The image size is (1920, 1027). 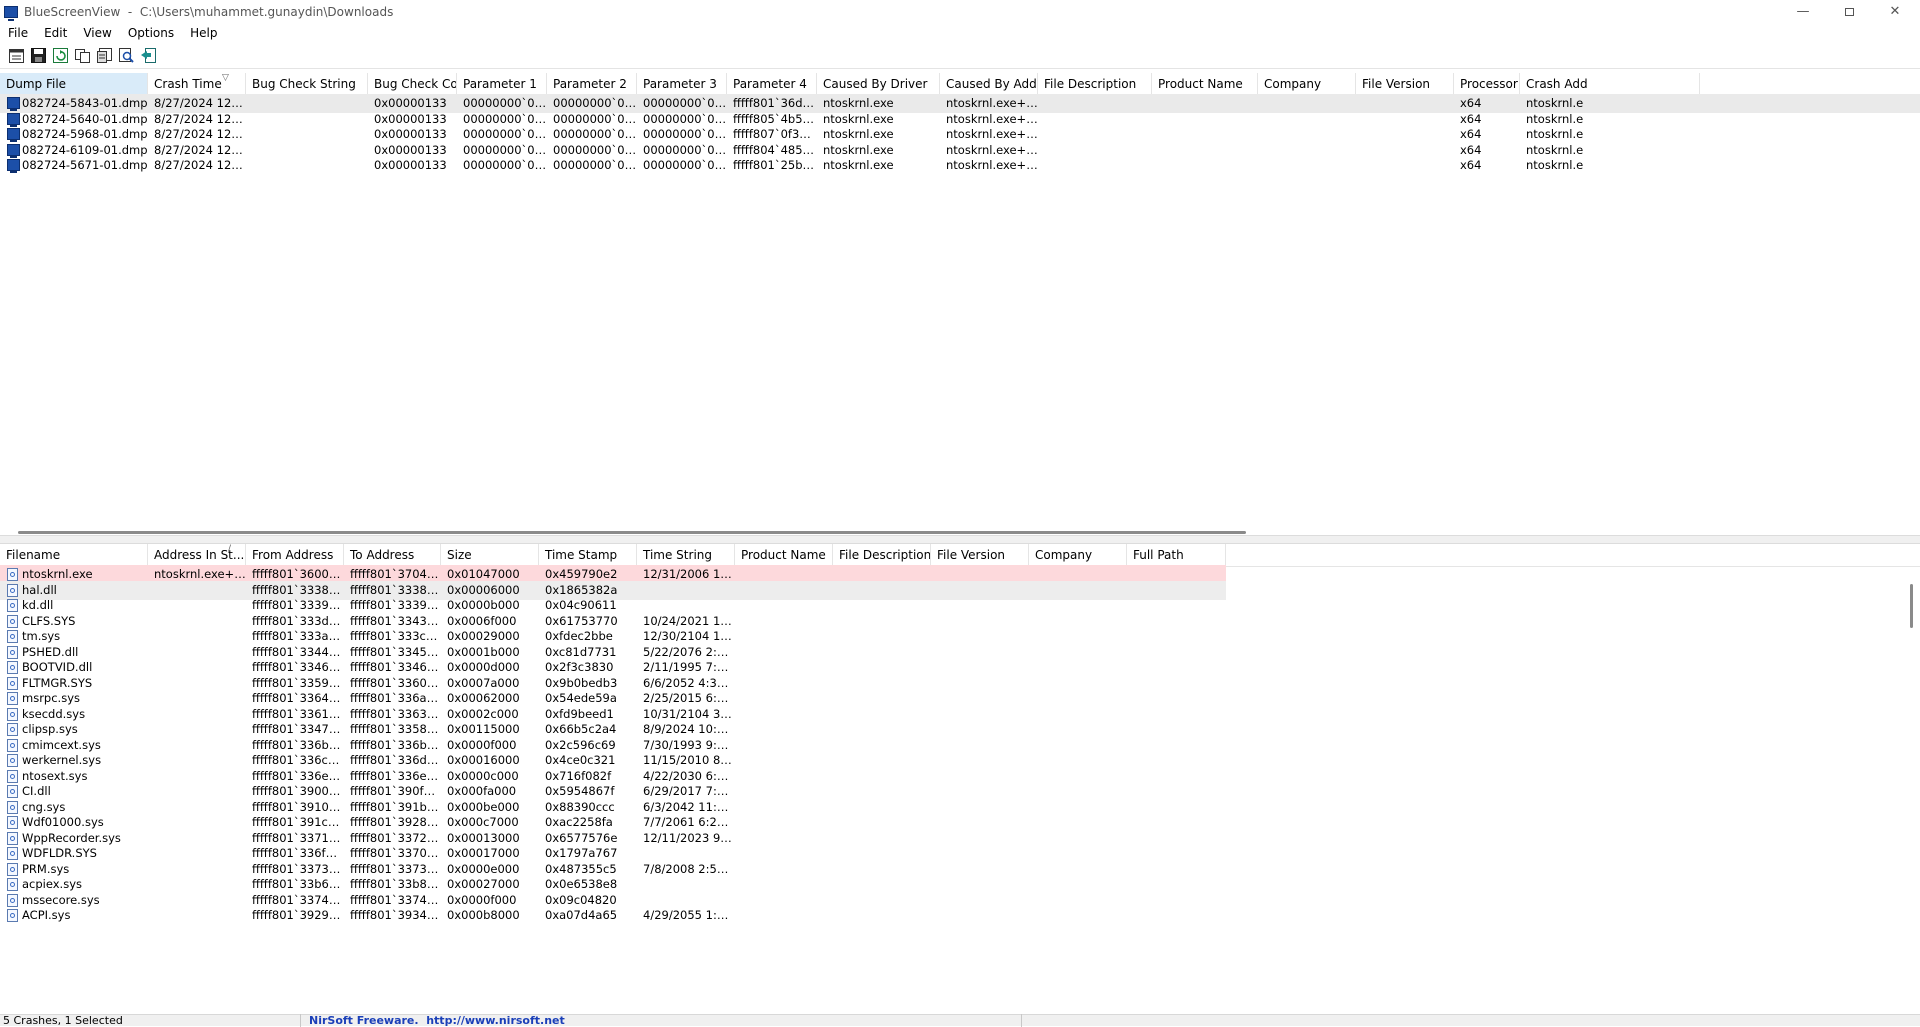 What do you see at coordinates (592, 84) in the screenshot?
I see `crash-col-parameter-2: Parameter 2` at bounding box center [592, 84].